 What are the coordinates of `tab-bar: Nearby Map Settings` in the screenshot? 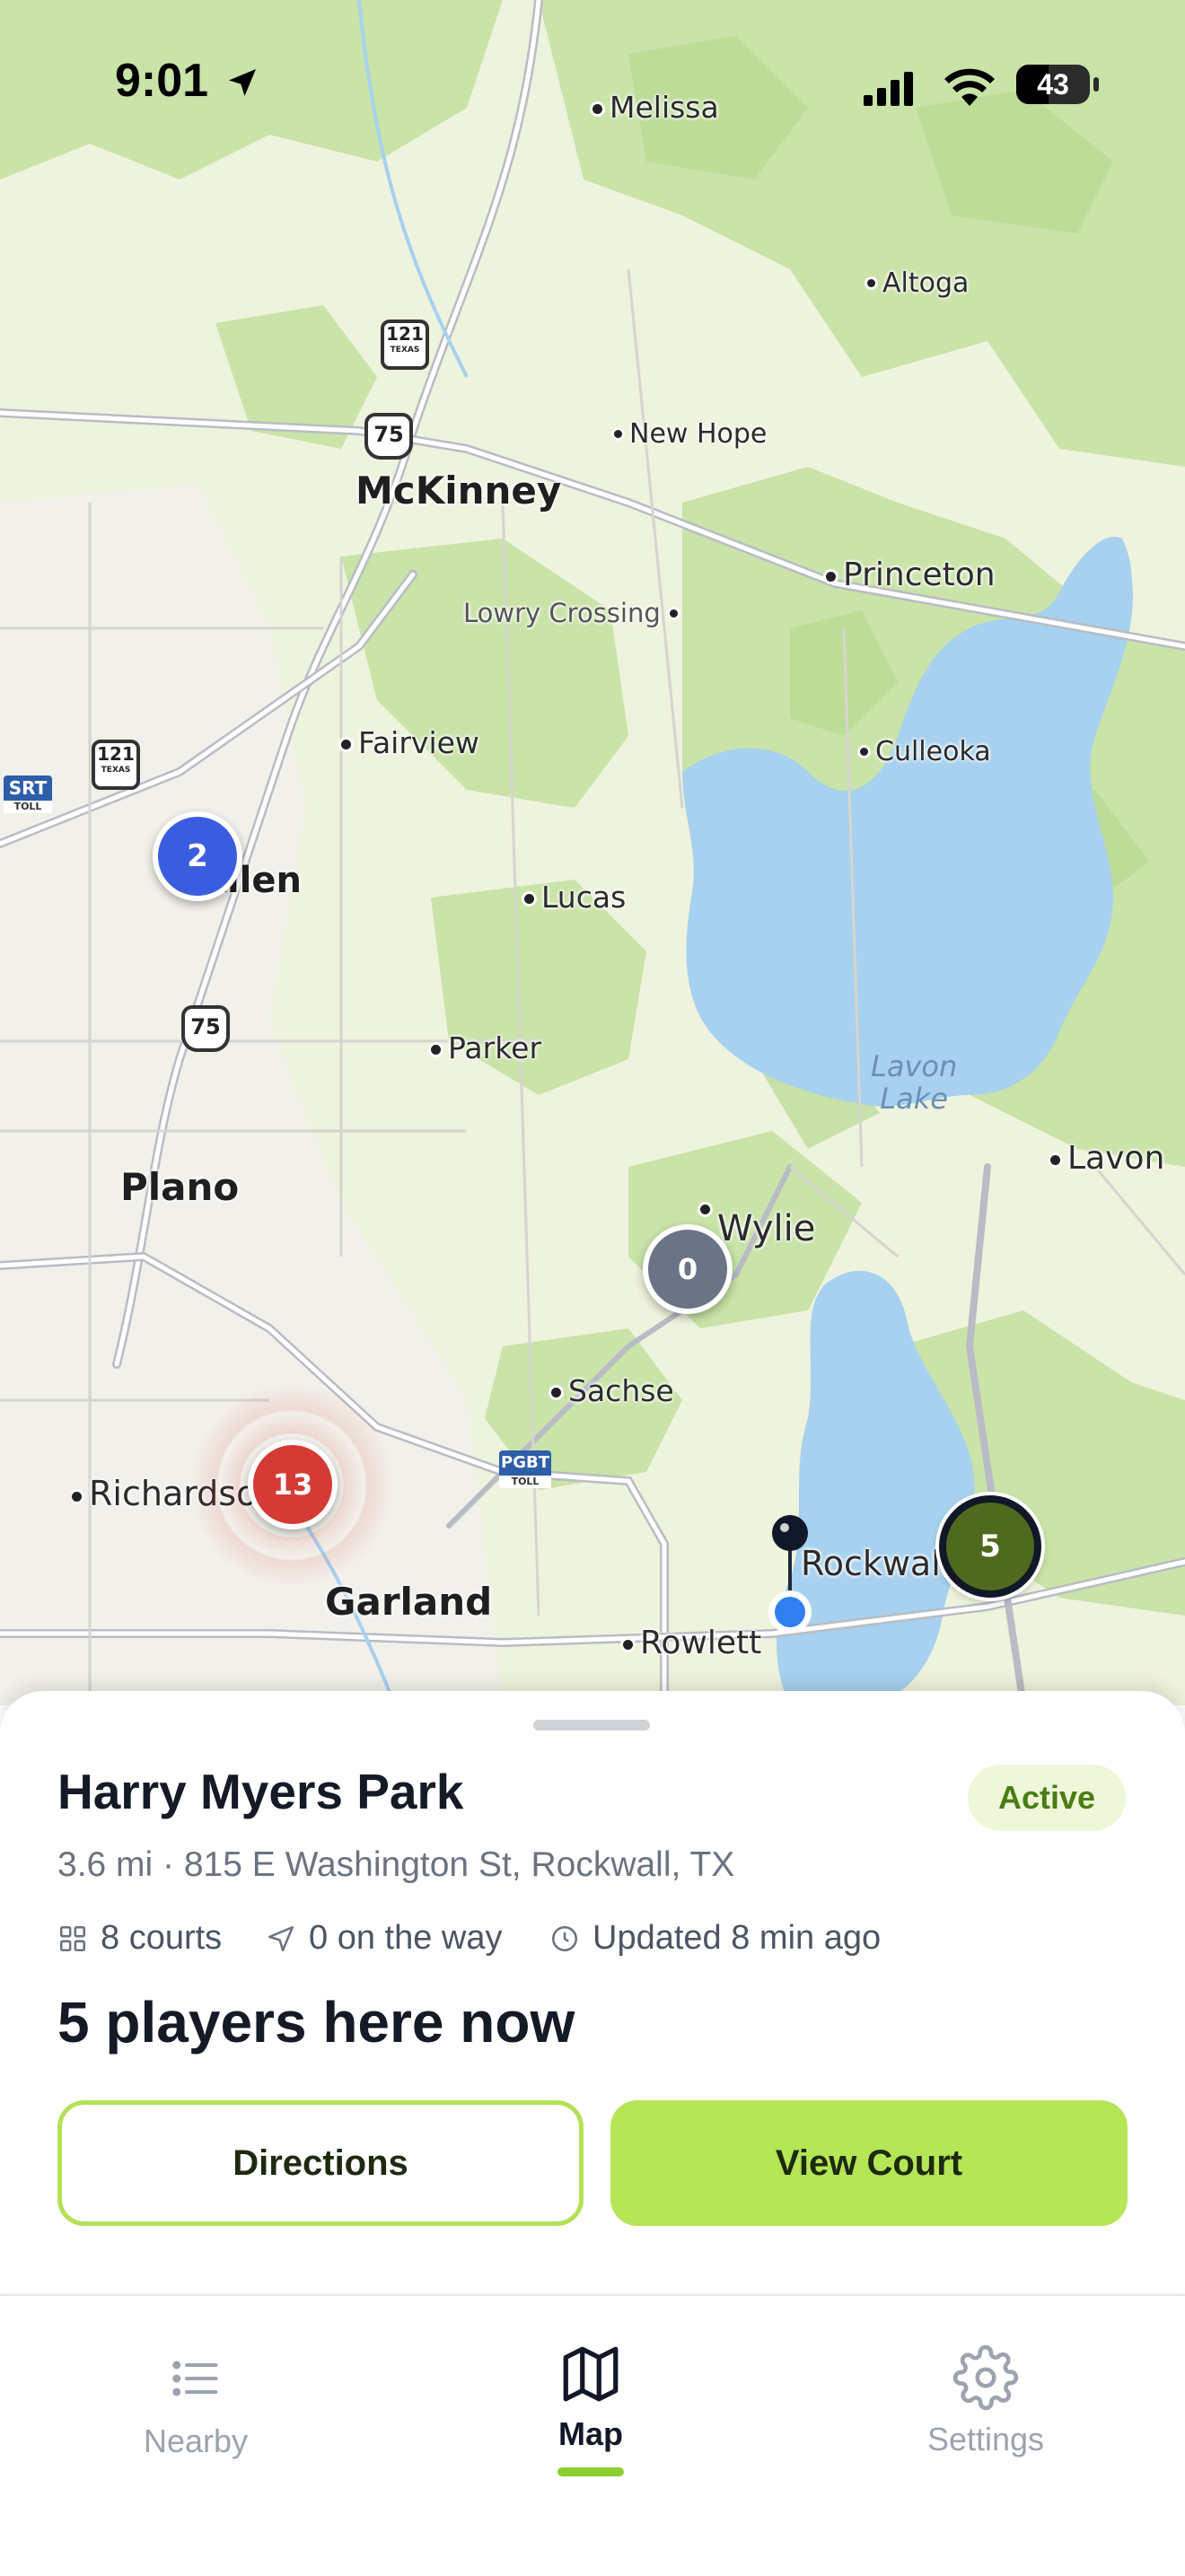 It's located at (592, 2435).